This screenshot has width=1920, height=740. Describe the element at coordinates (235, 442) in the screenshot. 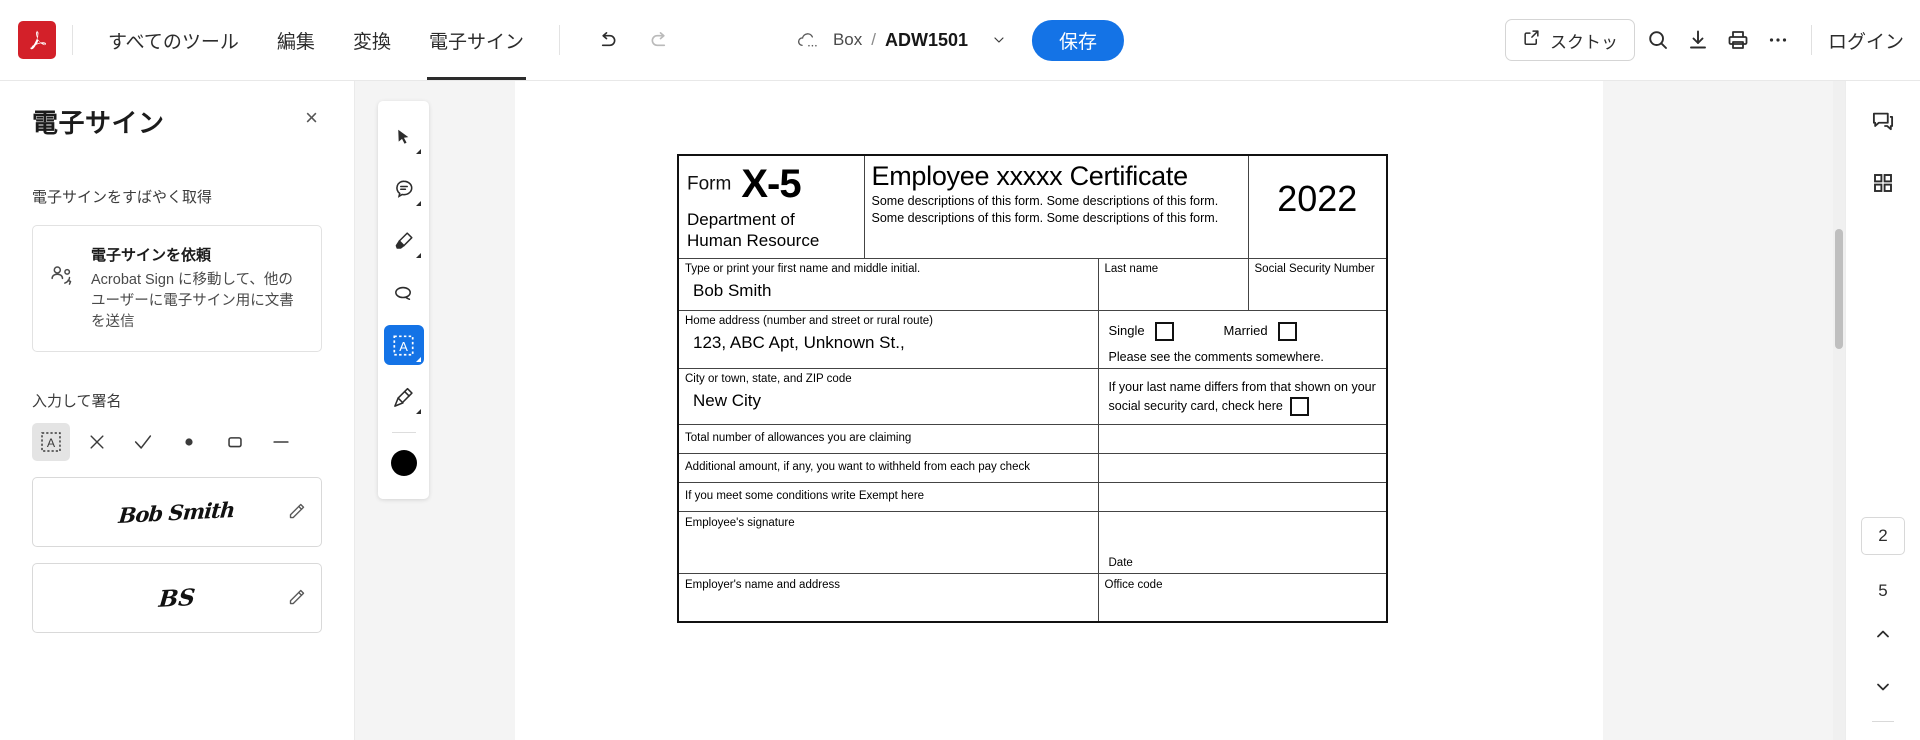

I see `rect-stamp-button` at that location.